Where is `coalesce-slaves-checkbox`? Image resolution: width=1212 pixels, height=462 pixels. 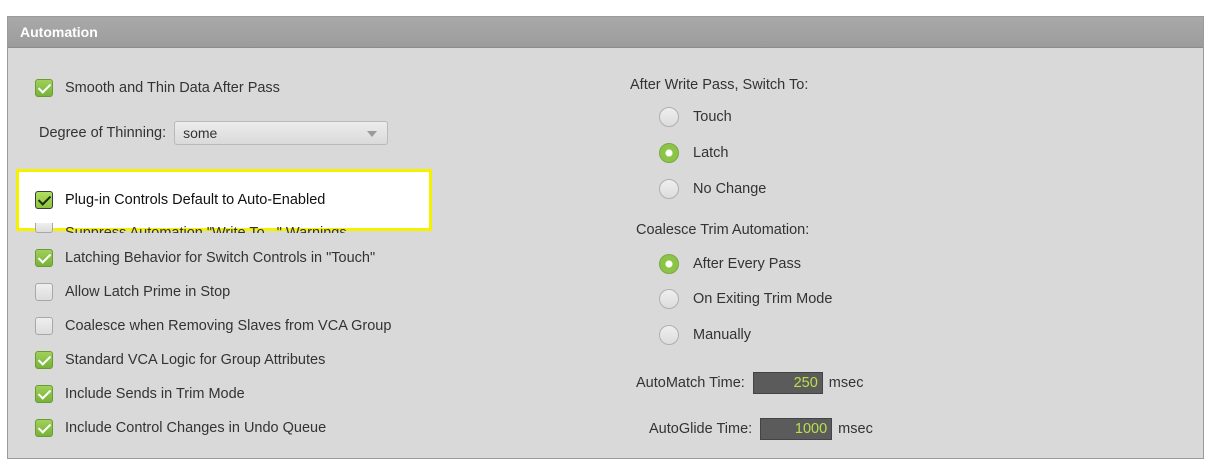 coalesce-slaves-checkbox is located at coordinates (44, 326).